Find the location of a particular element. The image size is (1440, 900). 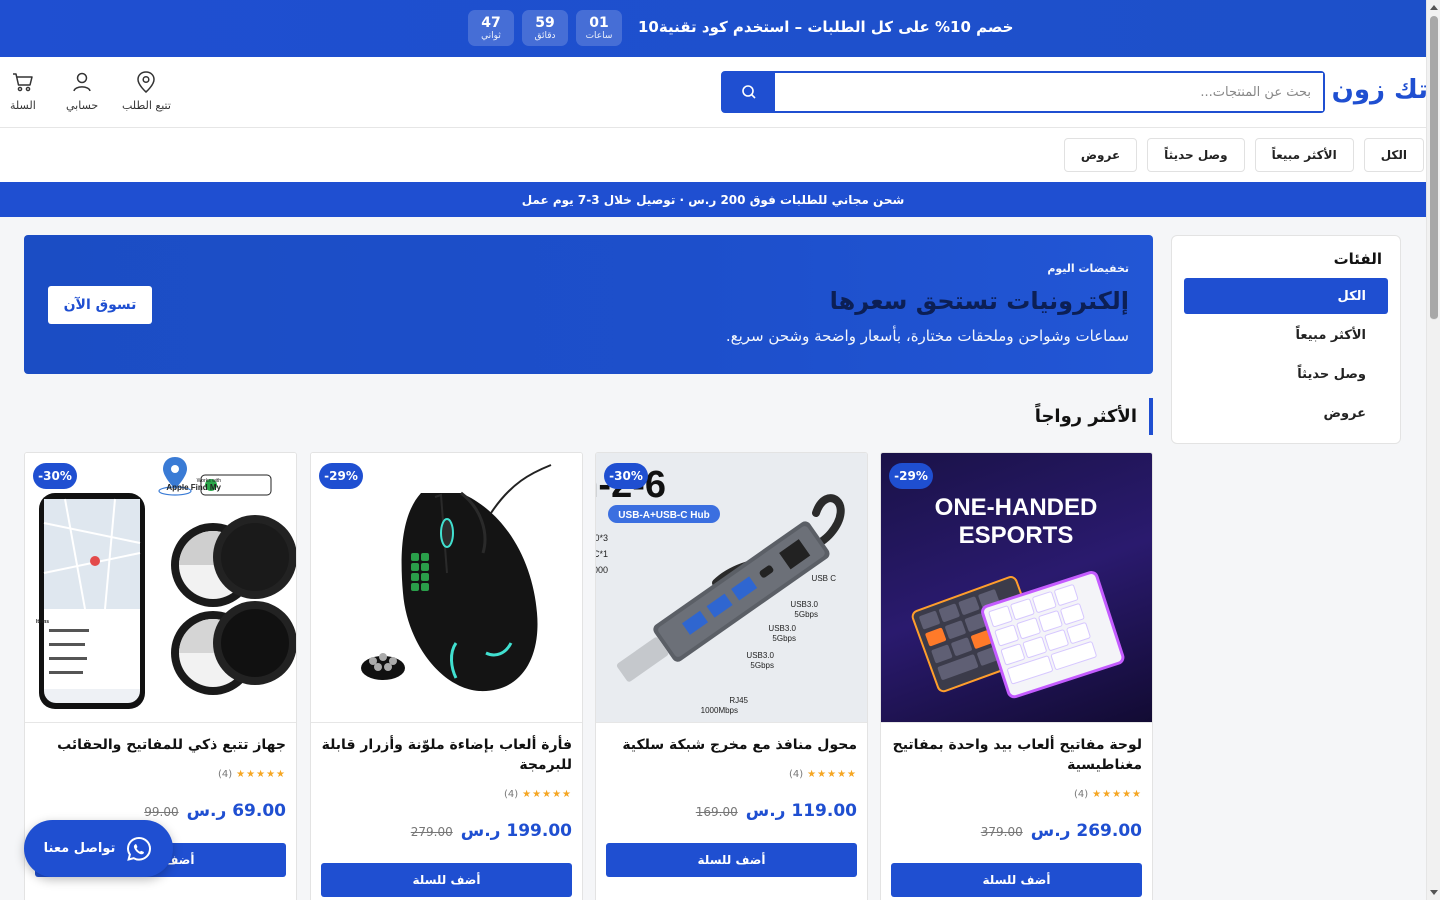

discount-badge: -30% is located at coordinates (626, 476).